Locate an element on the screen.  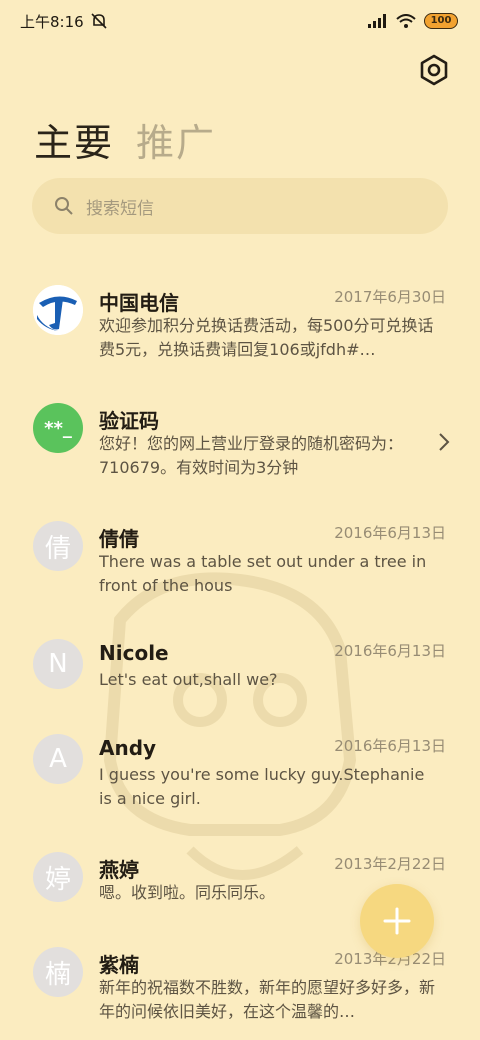
contact-avatar: N is located at coordinates (58, 664).